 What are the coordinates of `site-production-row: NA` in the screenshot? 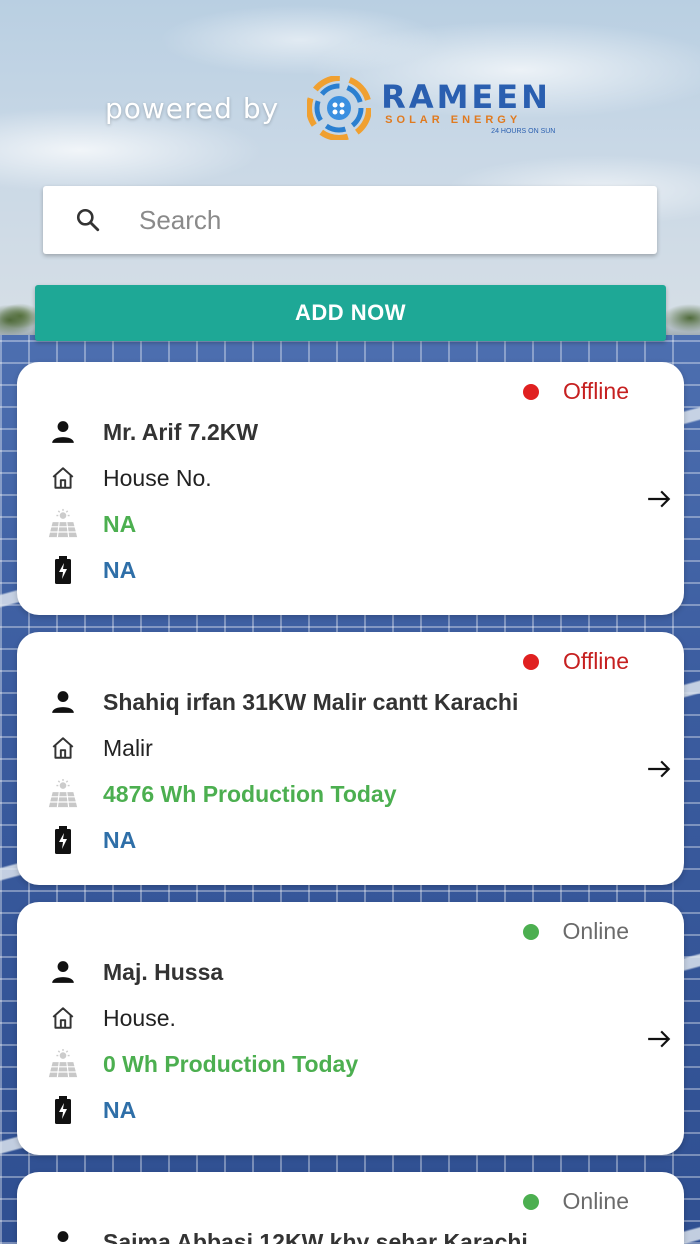 It's located at (91, 524).